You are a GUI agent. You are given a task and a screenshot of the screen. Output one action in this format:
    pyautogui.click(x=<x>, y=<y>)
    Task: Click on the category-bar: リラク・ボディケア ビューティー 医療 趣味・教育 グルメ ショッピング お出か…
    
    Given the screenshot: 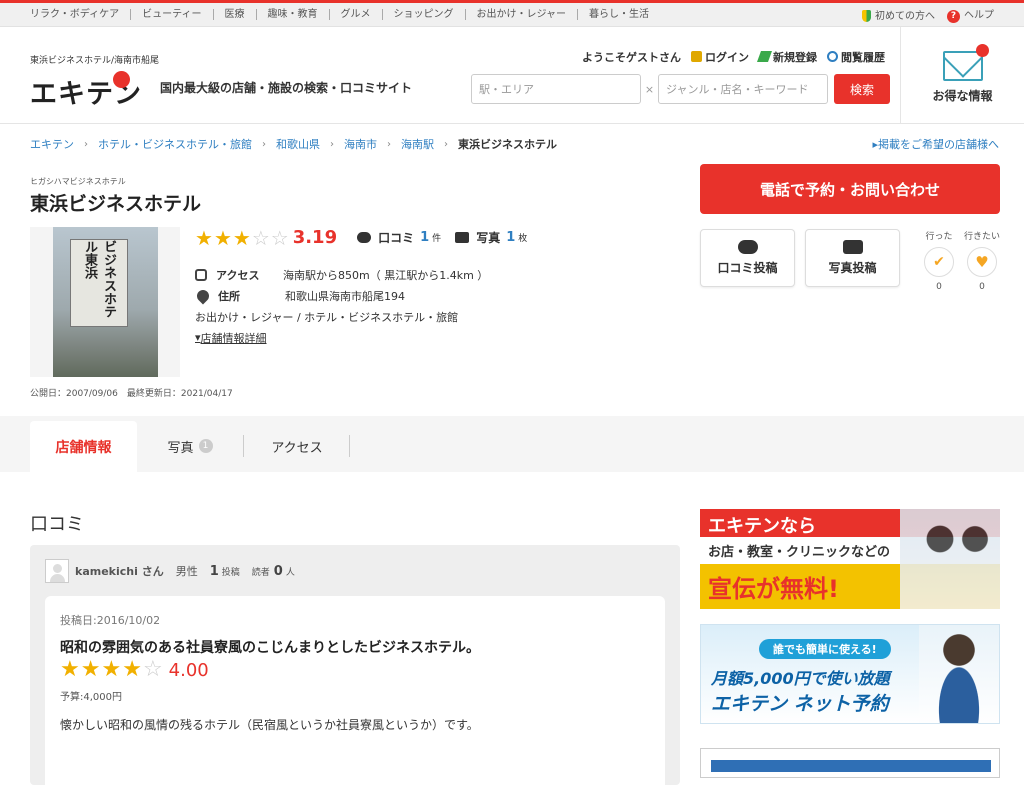 What is the action you would take?
    pyautogui.click(x=512, y=13)
    